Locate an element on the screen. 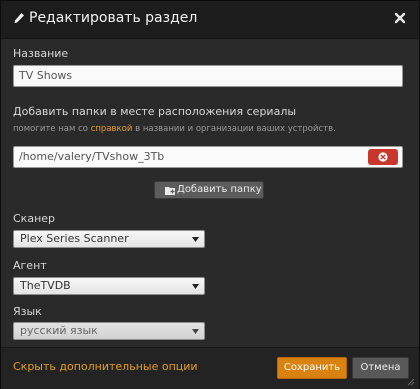 The height and width of the screenshot is (389, 420). name-input: TV Shows is located at coordinates (208, 76).